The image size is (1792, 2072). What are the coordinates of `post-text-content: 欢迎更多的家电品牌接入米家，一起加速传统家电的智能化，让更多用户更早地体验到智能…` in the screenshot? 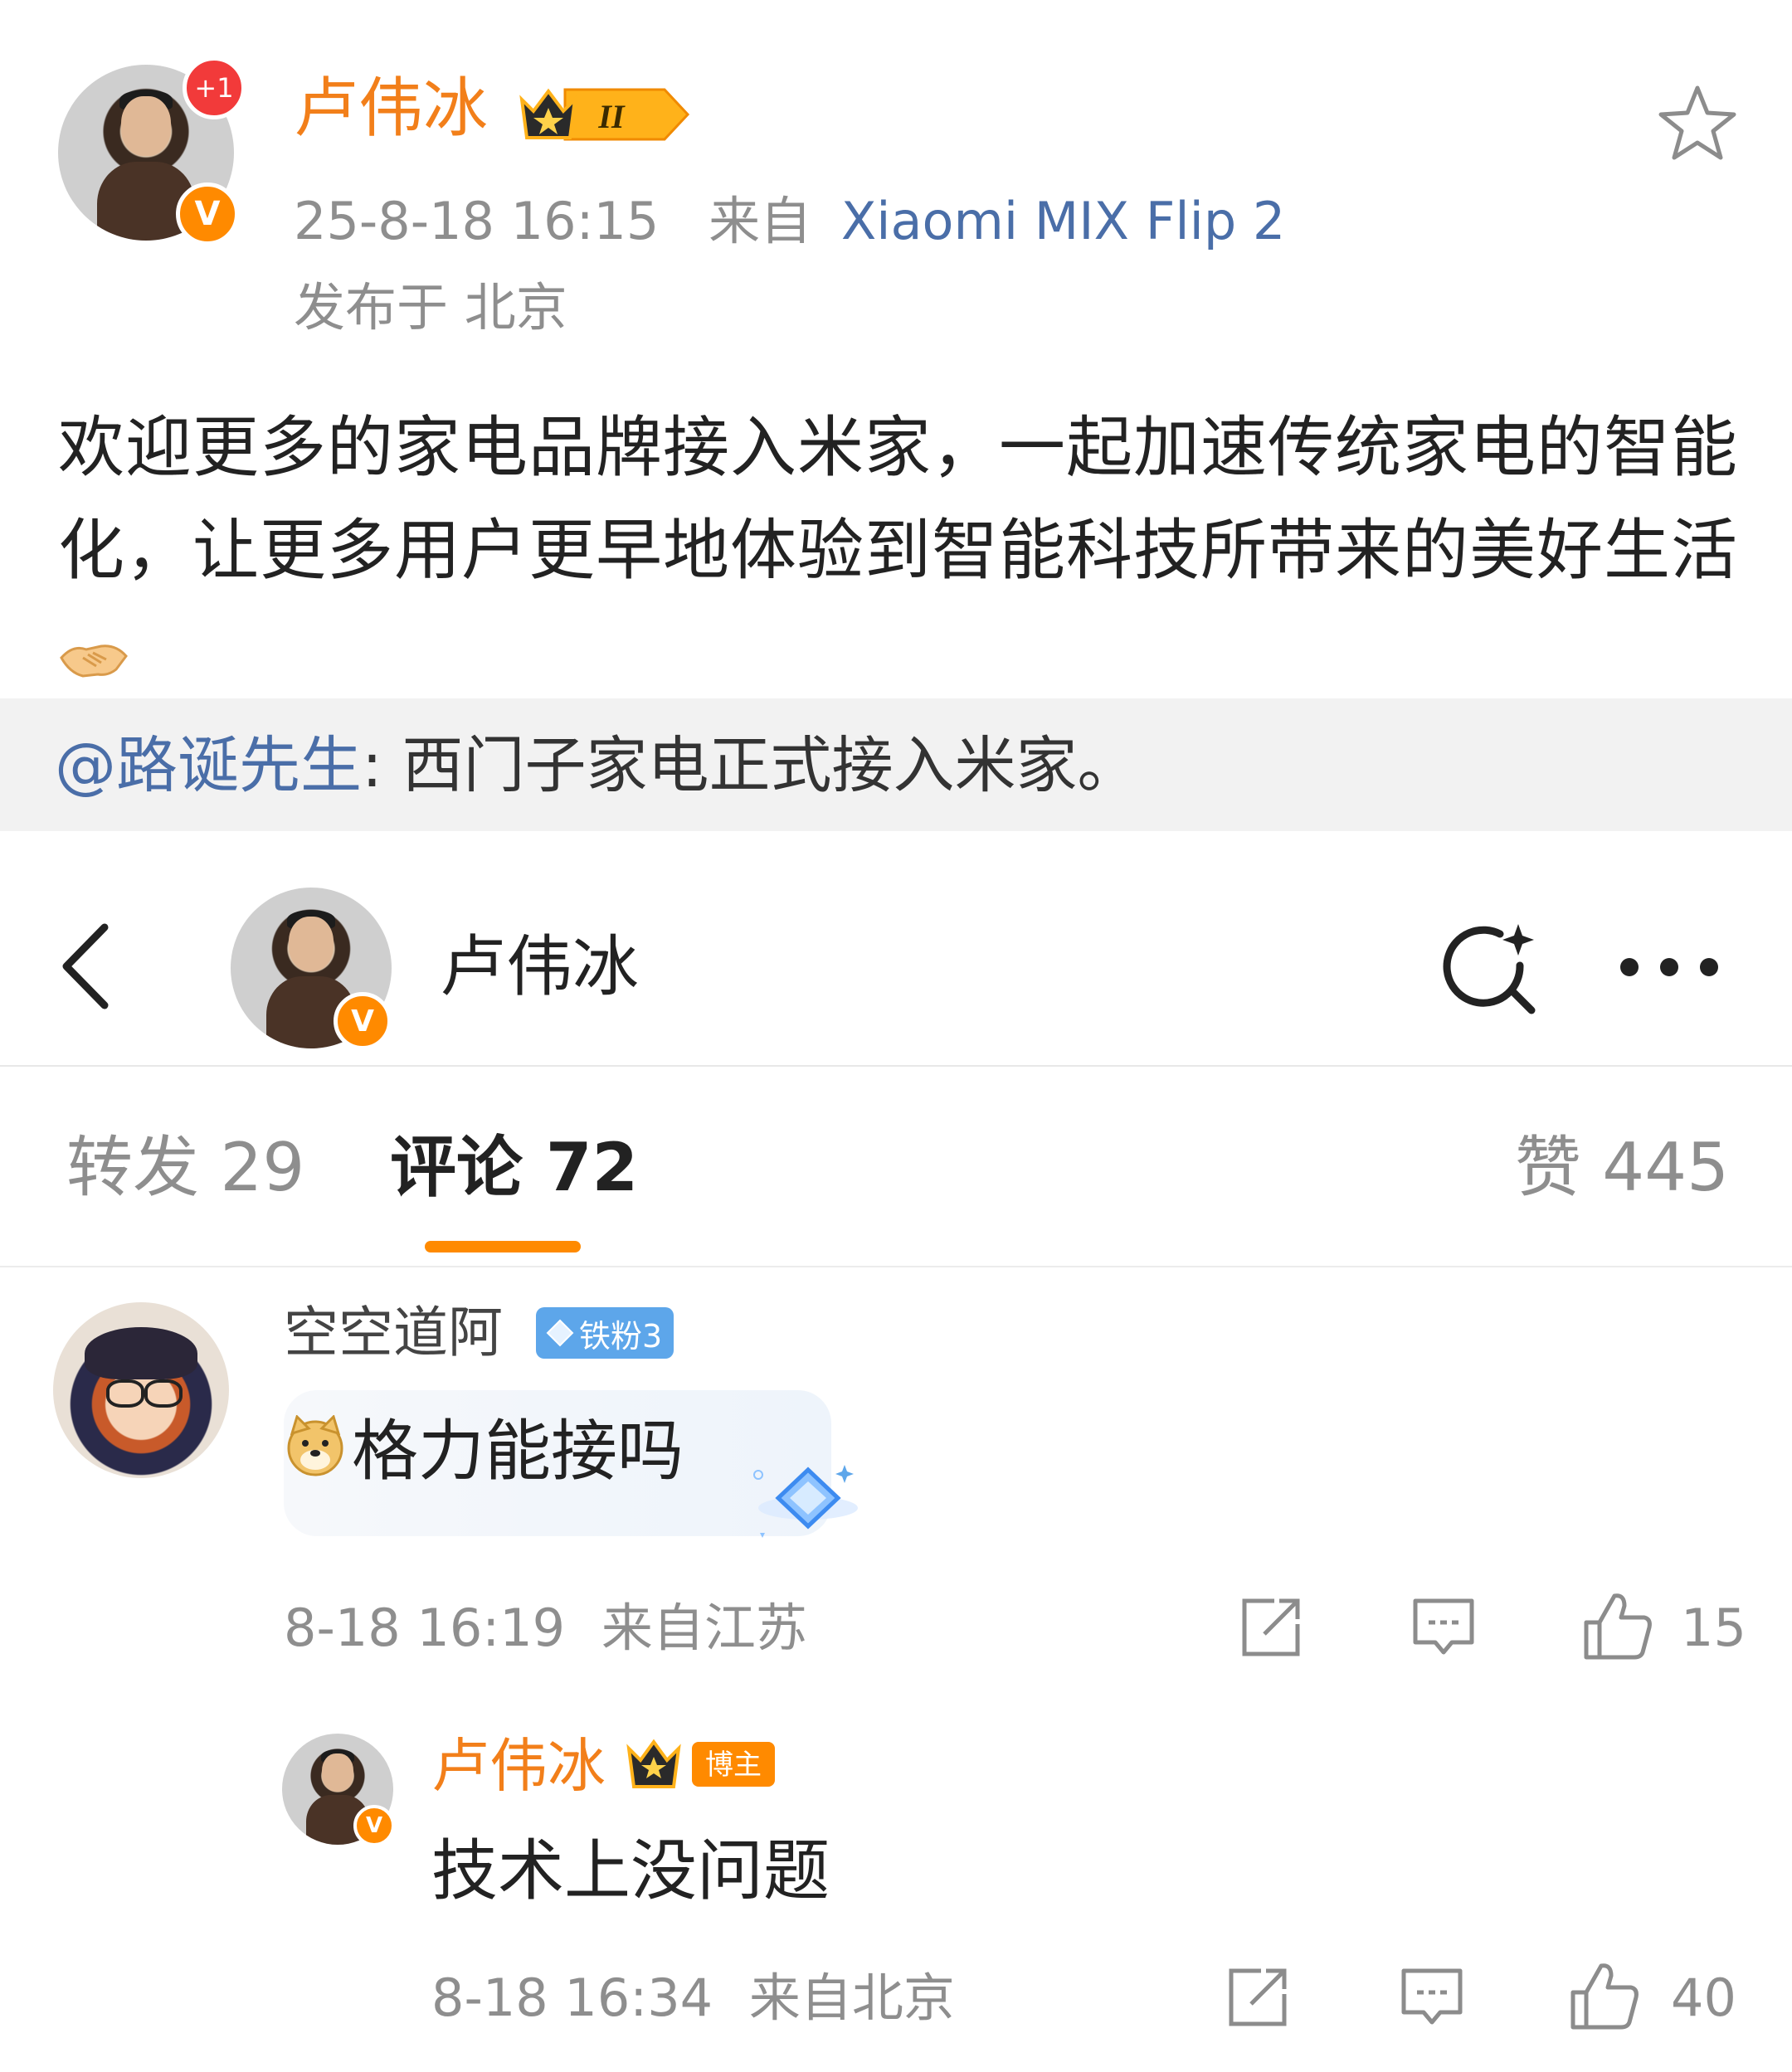 It's located at (898, 499).